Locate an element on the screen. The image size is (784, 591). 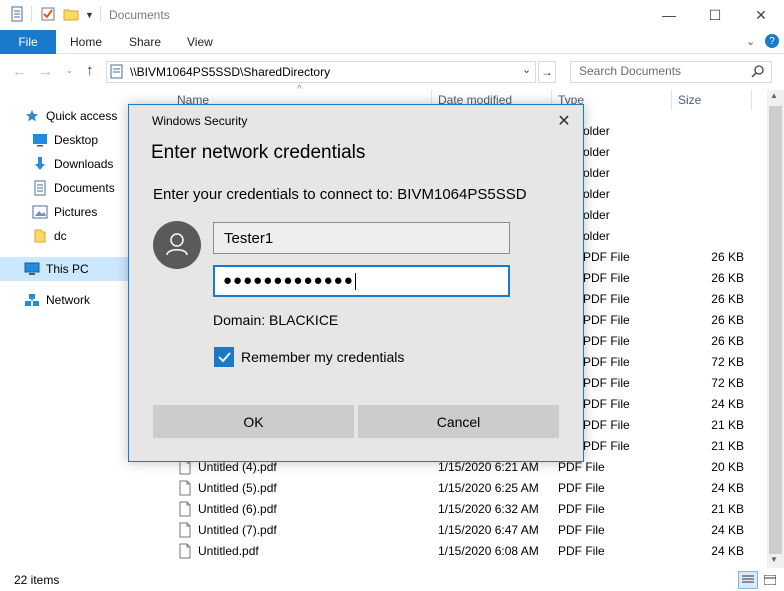
remember-credentials-label: Remember my credentials is located at coordinates (322, 357).